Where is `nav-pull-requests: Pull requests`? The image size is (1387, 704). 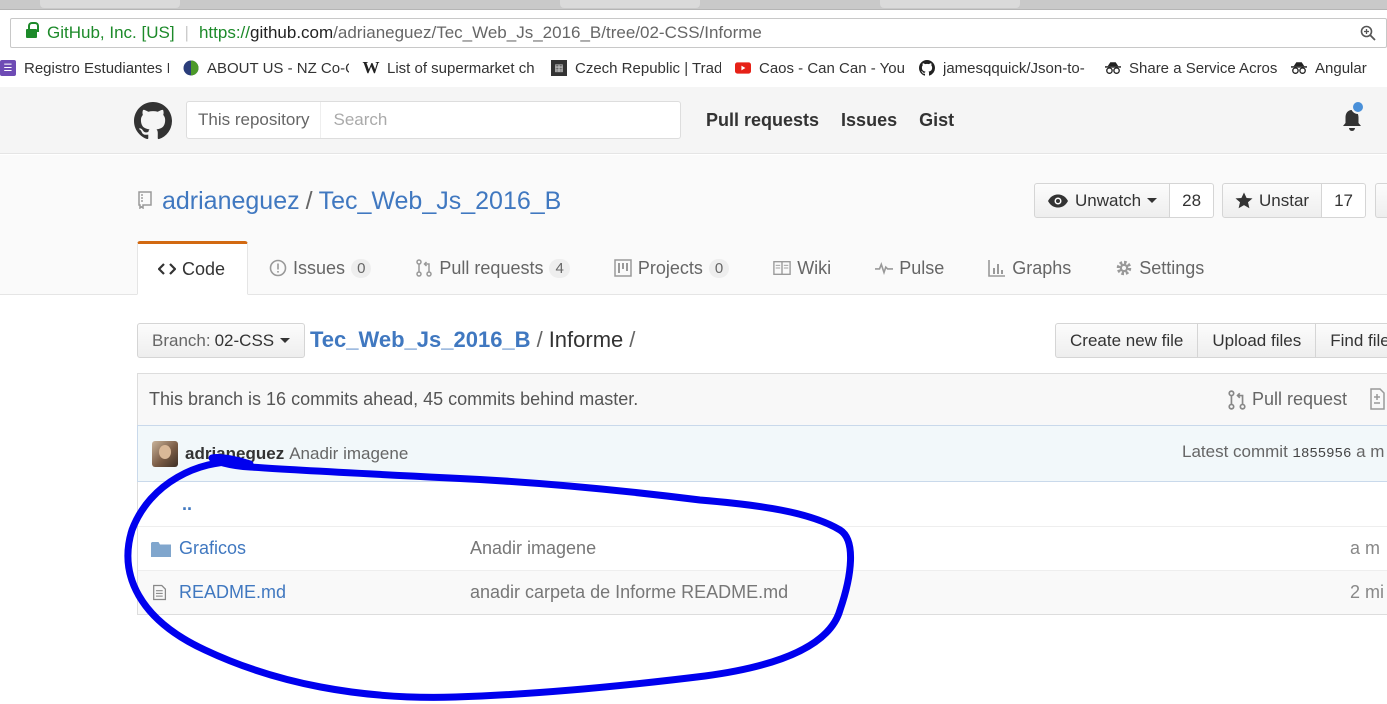 nav-pull-requests: Pull requests is located at coordinates (762, 120).